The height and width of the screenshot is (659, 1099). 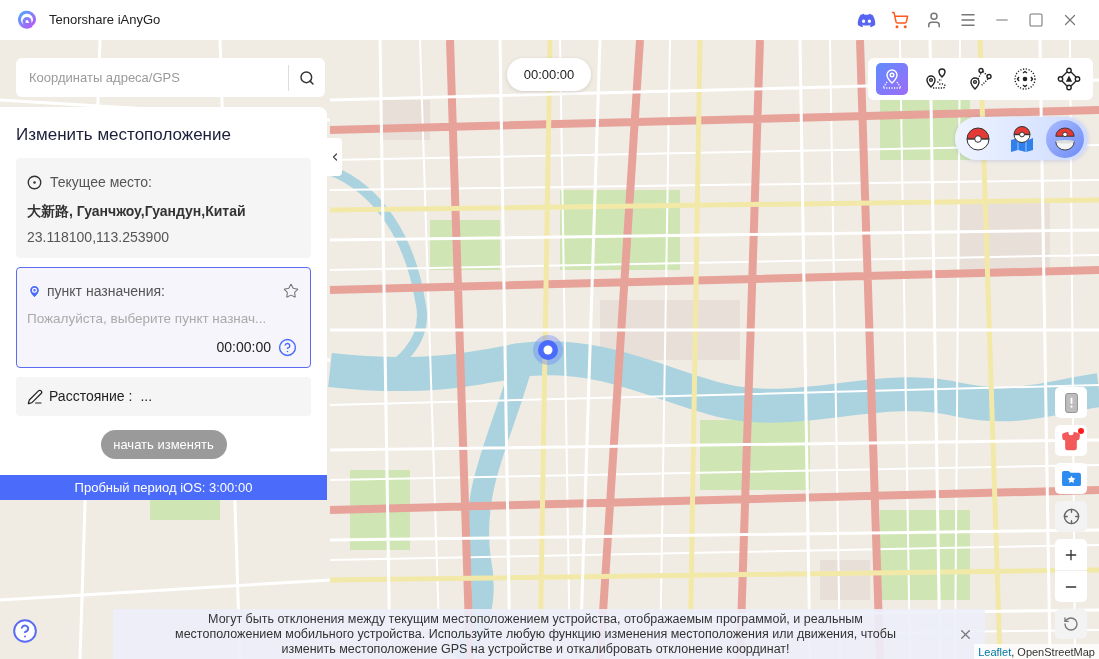 What do you see at coordinates (105, 20) in the screenshot?
I see `window-title: Tenorshare iAnyGo` at bounding box center [105, 20].